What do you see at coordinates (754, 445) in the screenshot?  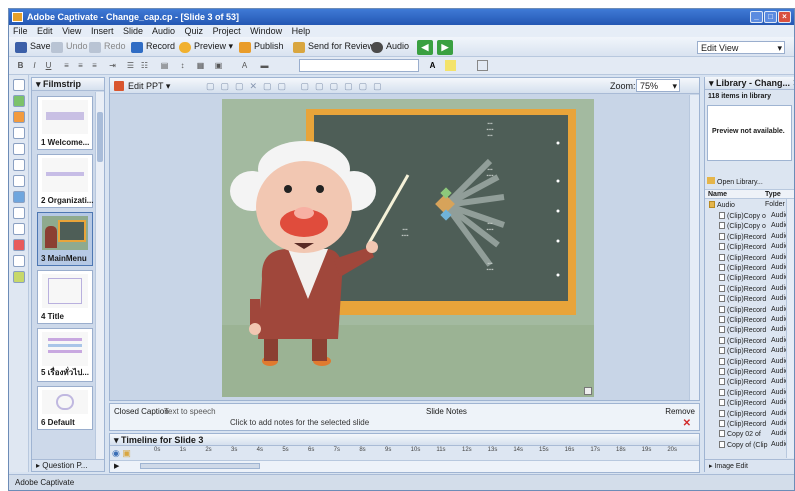 I see `library-item: Copy of (Clip Audio` at bounding box center [754, 445].